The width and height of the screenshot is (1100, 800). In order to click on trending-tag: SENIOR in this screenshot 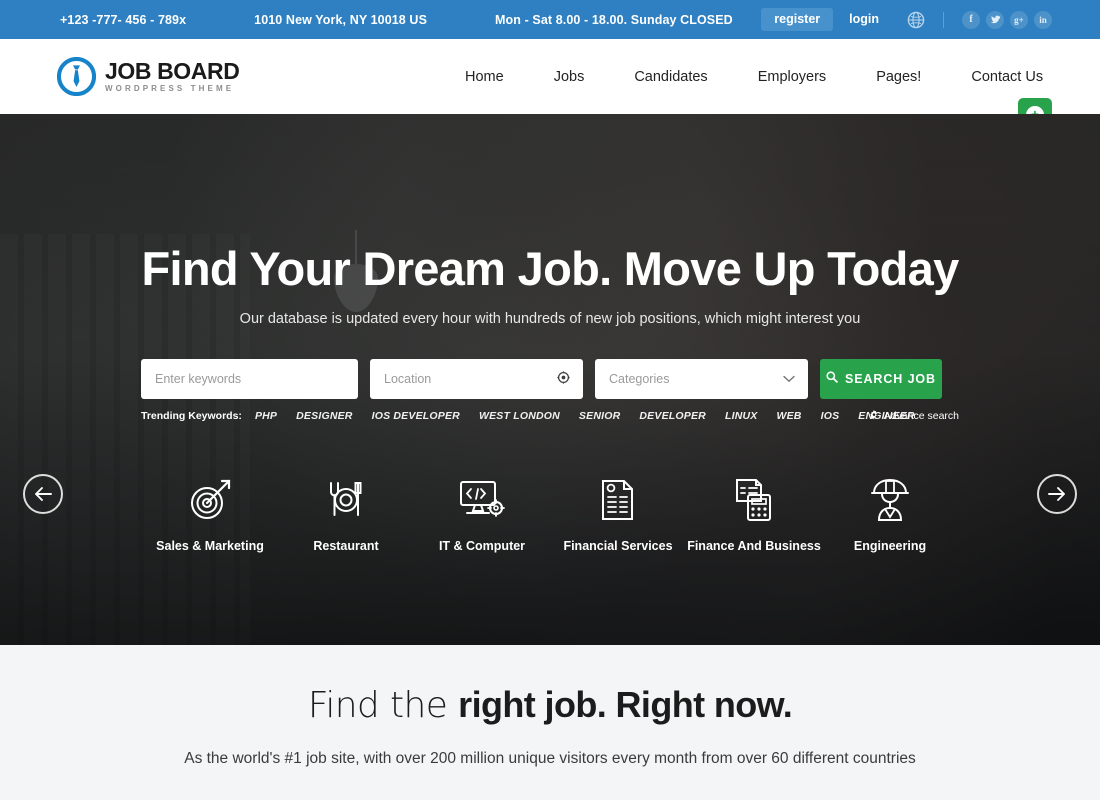, I will do `click(599, 416)`.